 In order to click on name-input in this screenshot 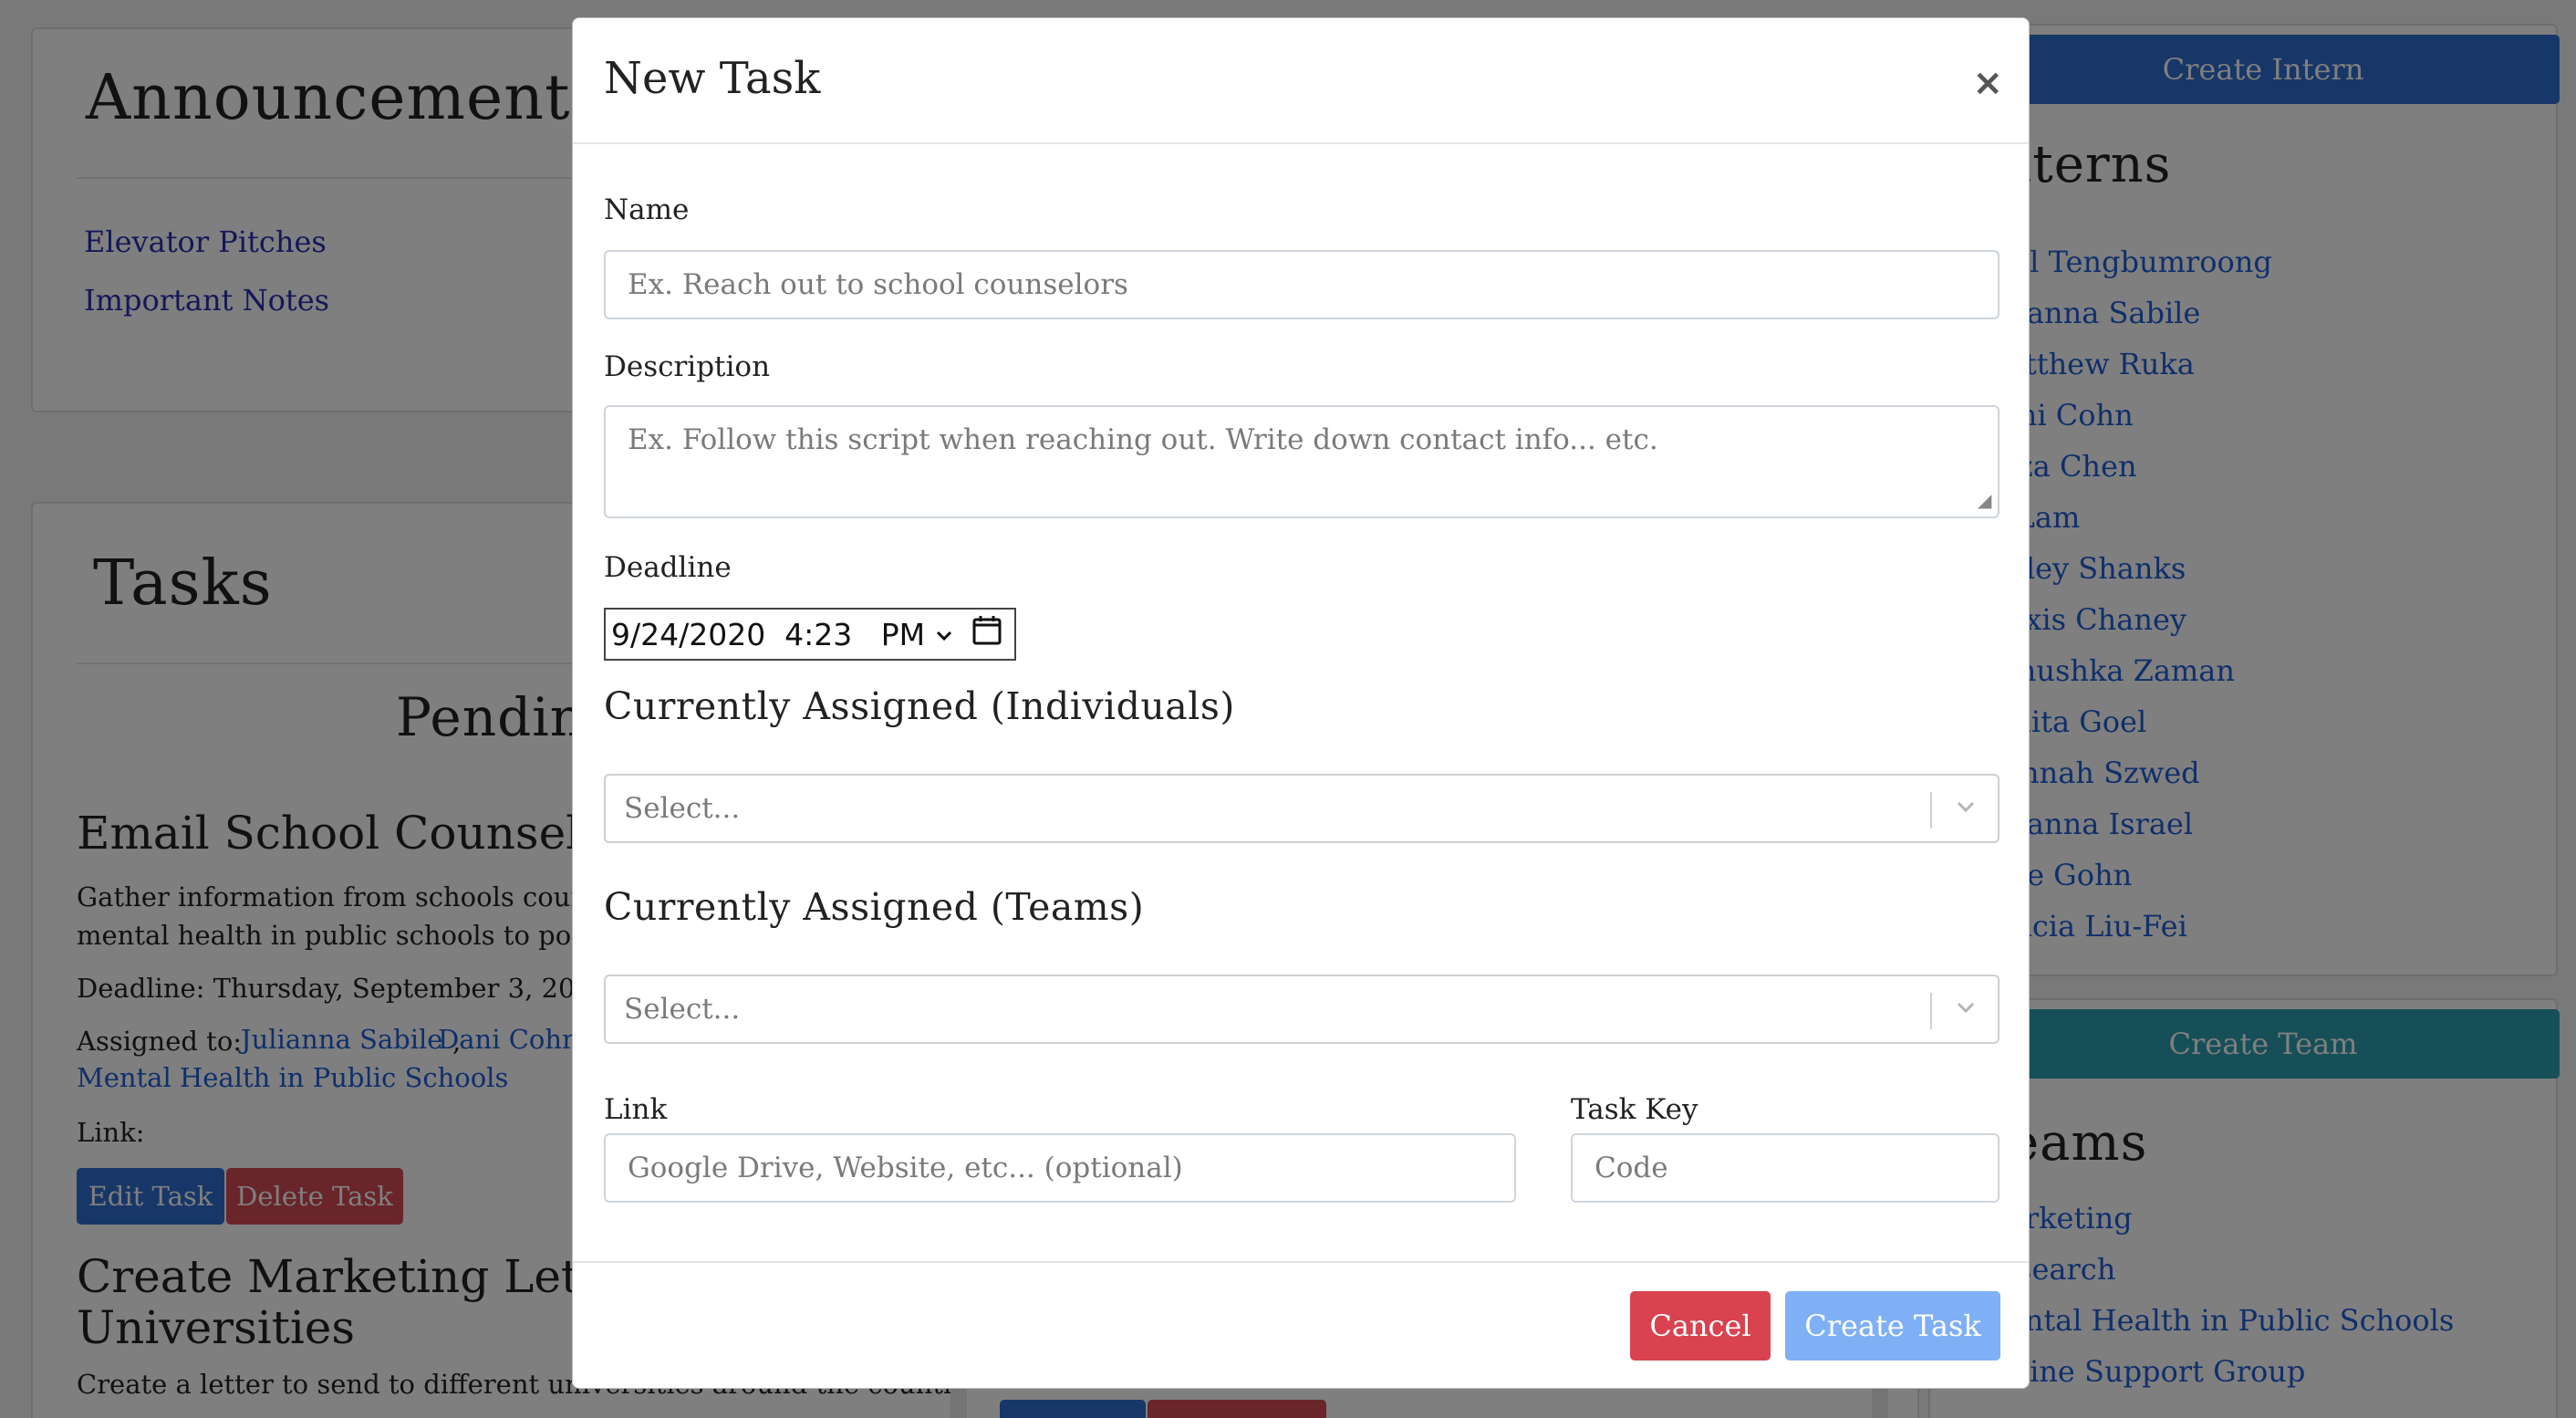, I will do `click(1302, 284)`.